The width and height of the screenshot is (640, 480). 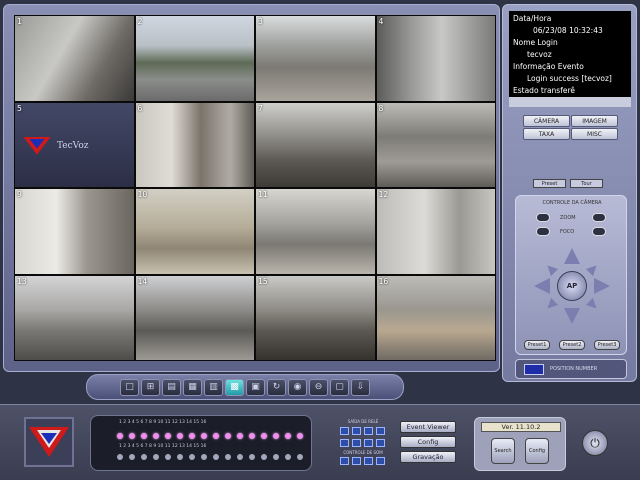 What do you see at coordinates (194, 144) in the screenshot?
I see `camera-tile-6: 6` at bounding box center [194, 144].